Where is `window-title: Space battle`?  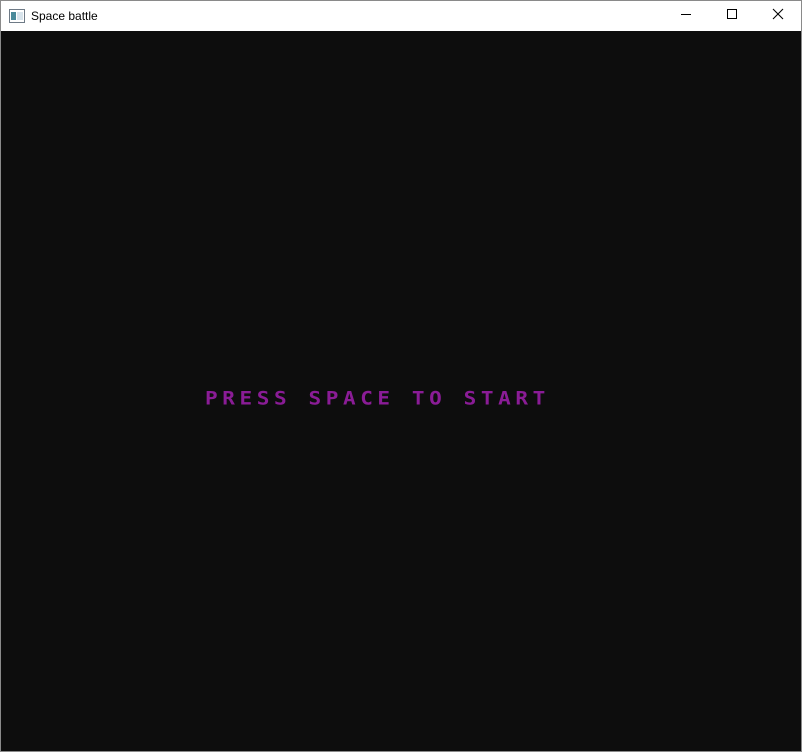
window-title: Space battle is located at coordinates (64, 16).